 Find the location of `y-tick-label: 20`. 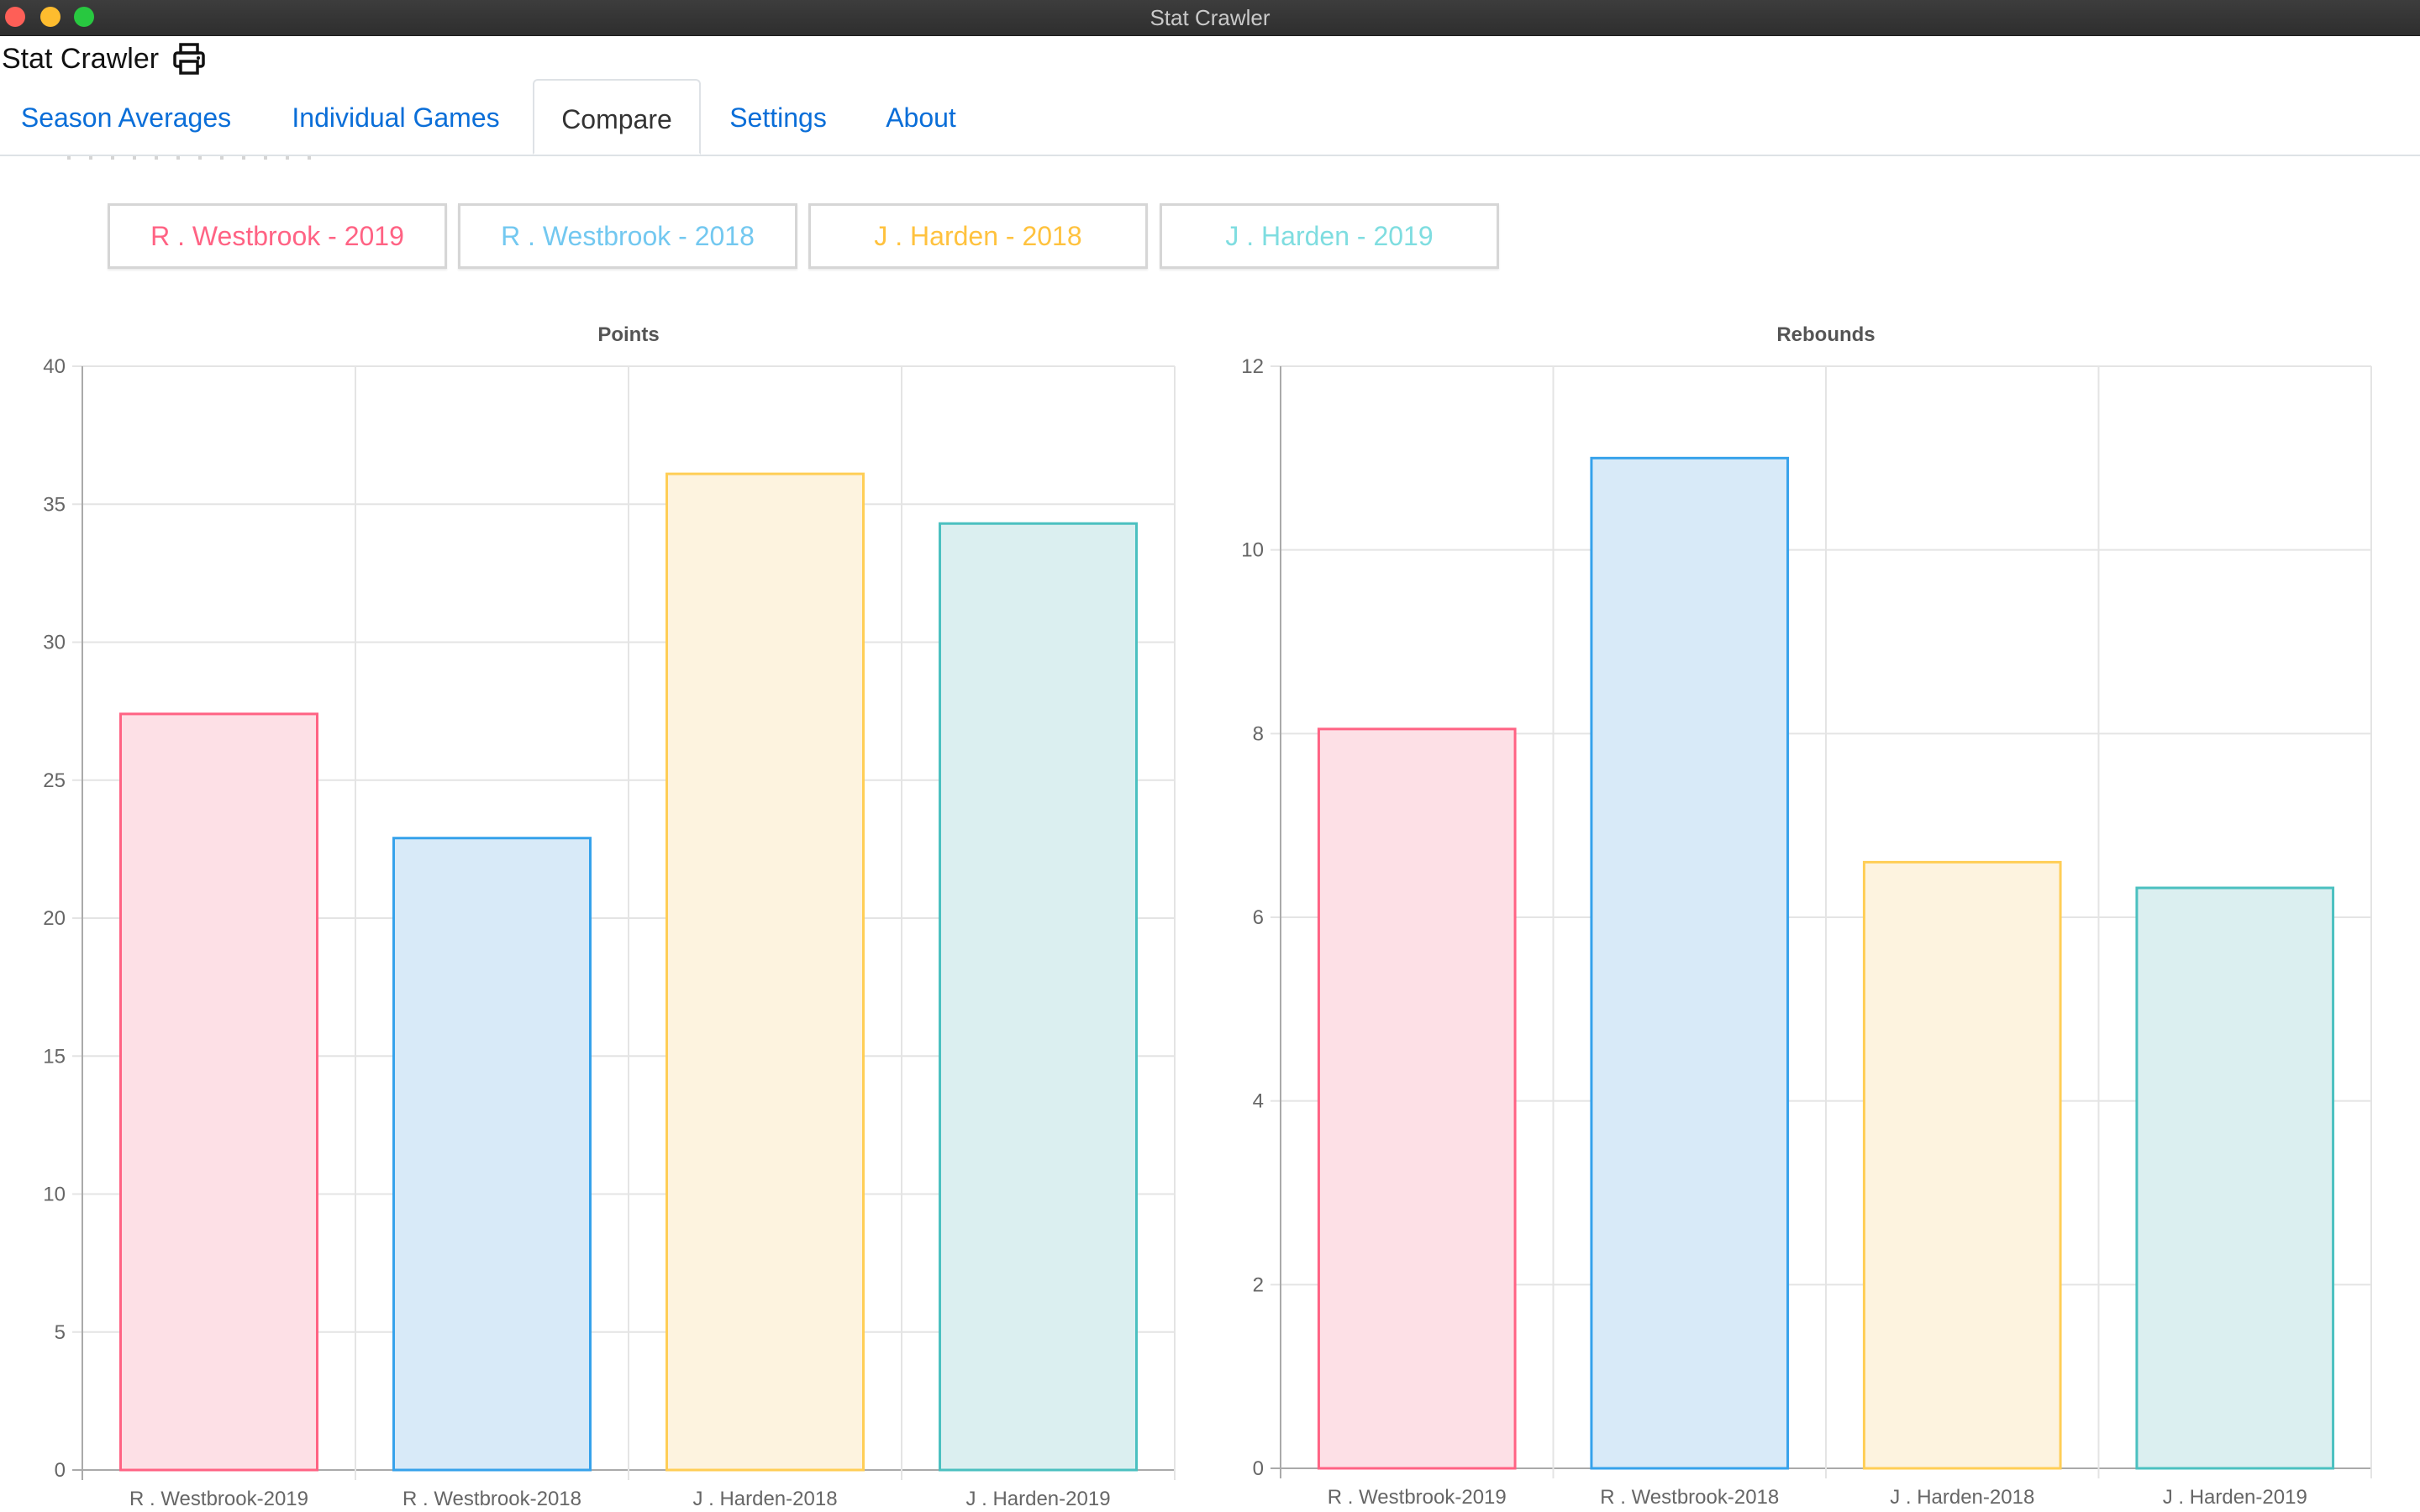

y-tick-label: 20 is located at coordinates (54, 918).